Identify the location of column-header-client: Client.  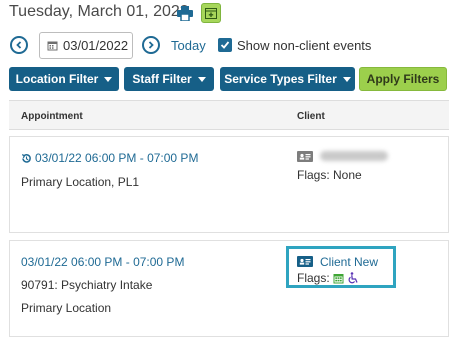
(311, 116).